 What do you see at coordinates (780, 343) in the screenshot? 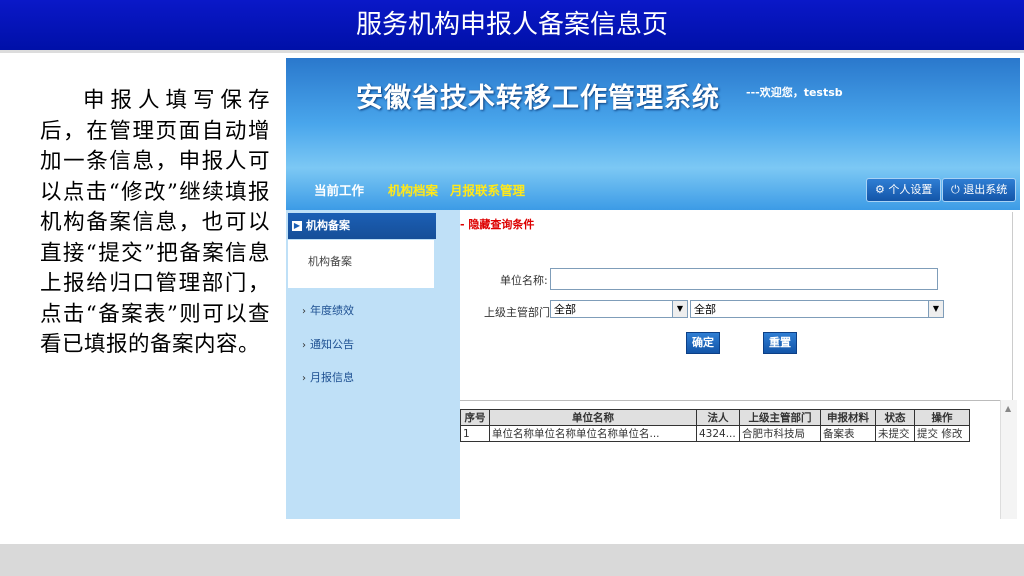
I see `reset-button: 重置` at bounding box center [780, 343].